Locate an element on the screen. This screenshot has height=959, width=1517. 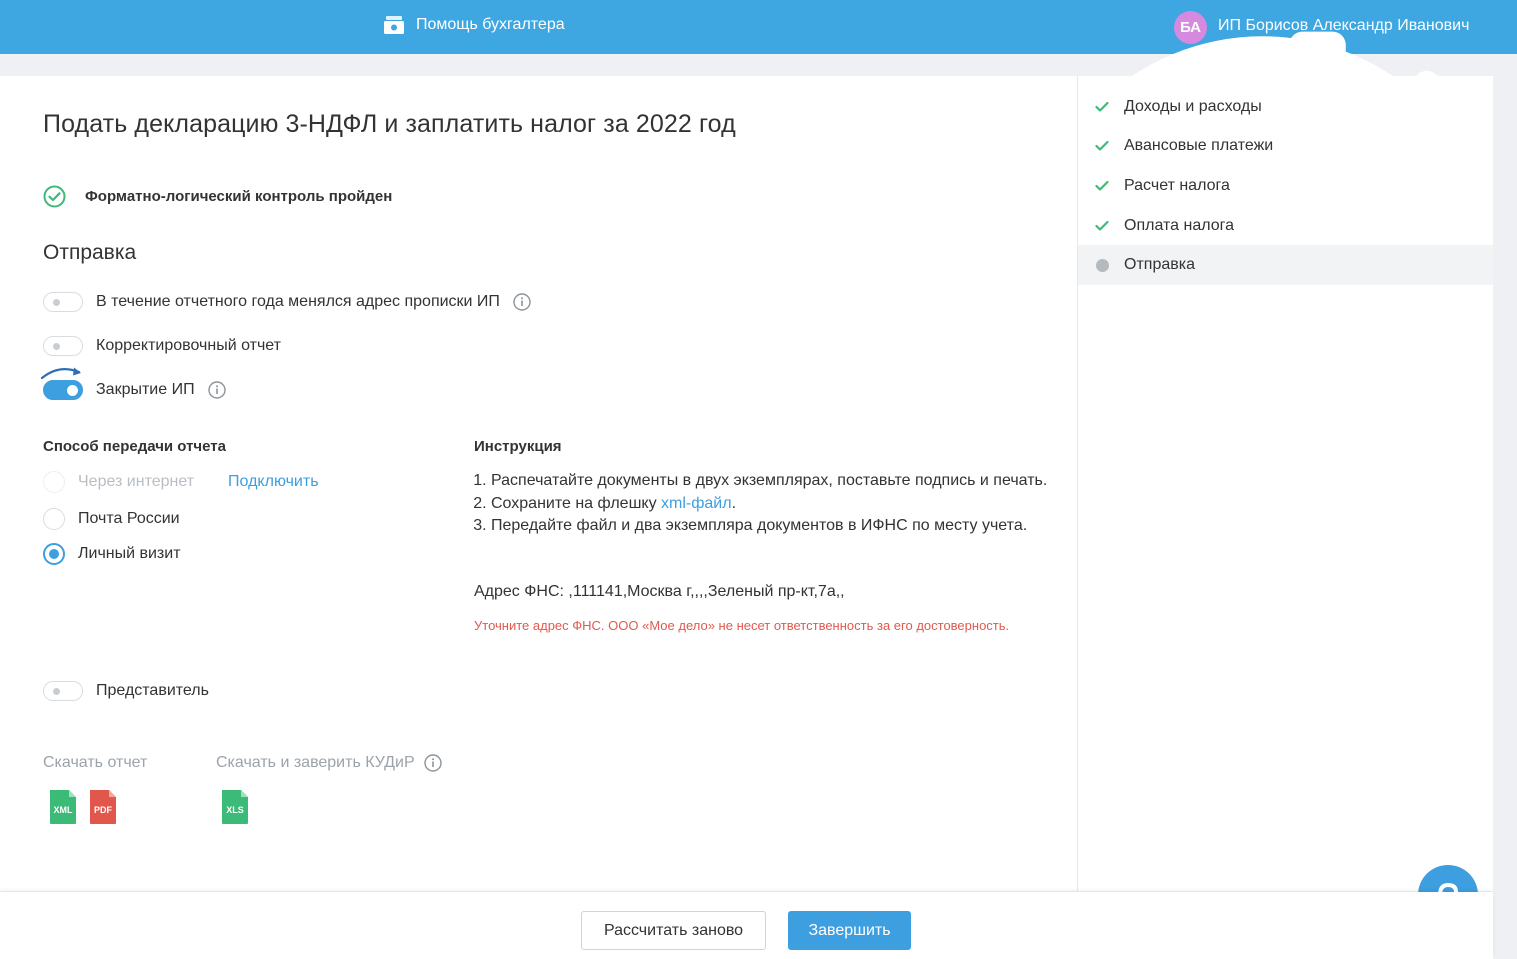
xls-file-icon: XLS is located at coordinates (235, 807).